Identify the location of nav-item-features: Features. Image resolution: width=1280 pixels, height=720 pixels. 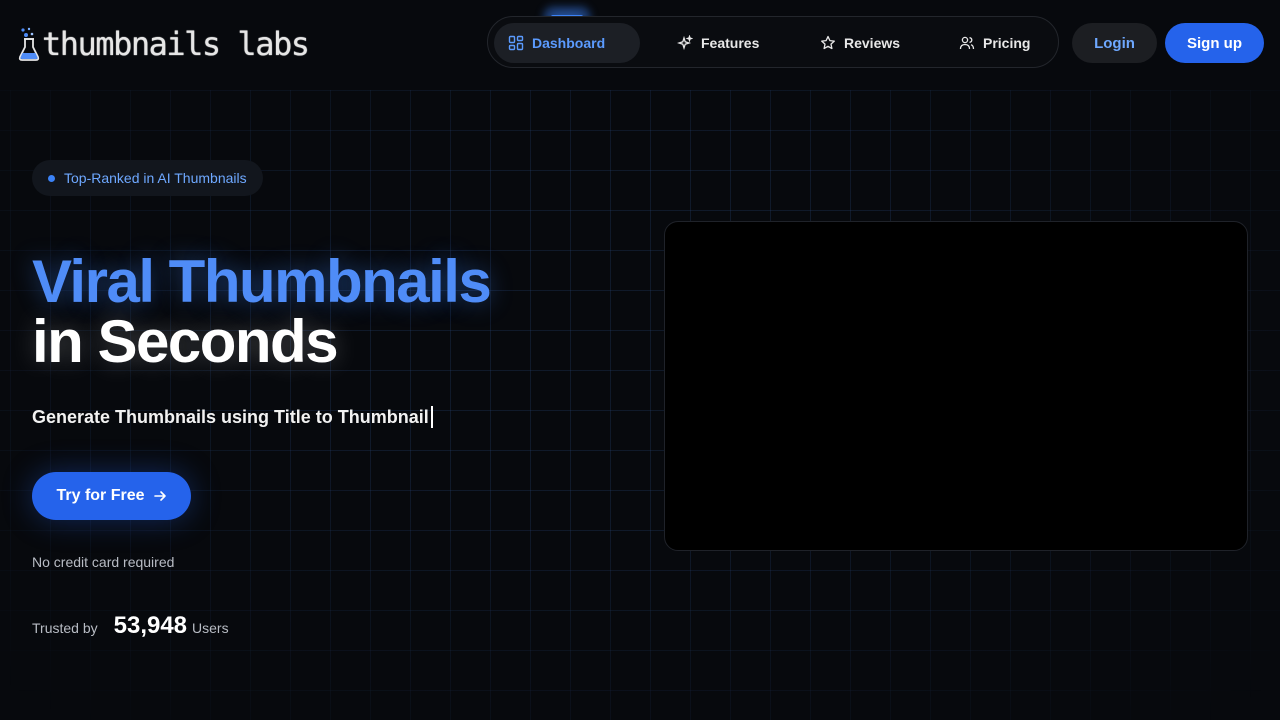
(718, 43).